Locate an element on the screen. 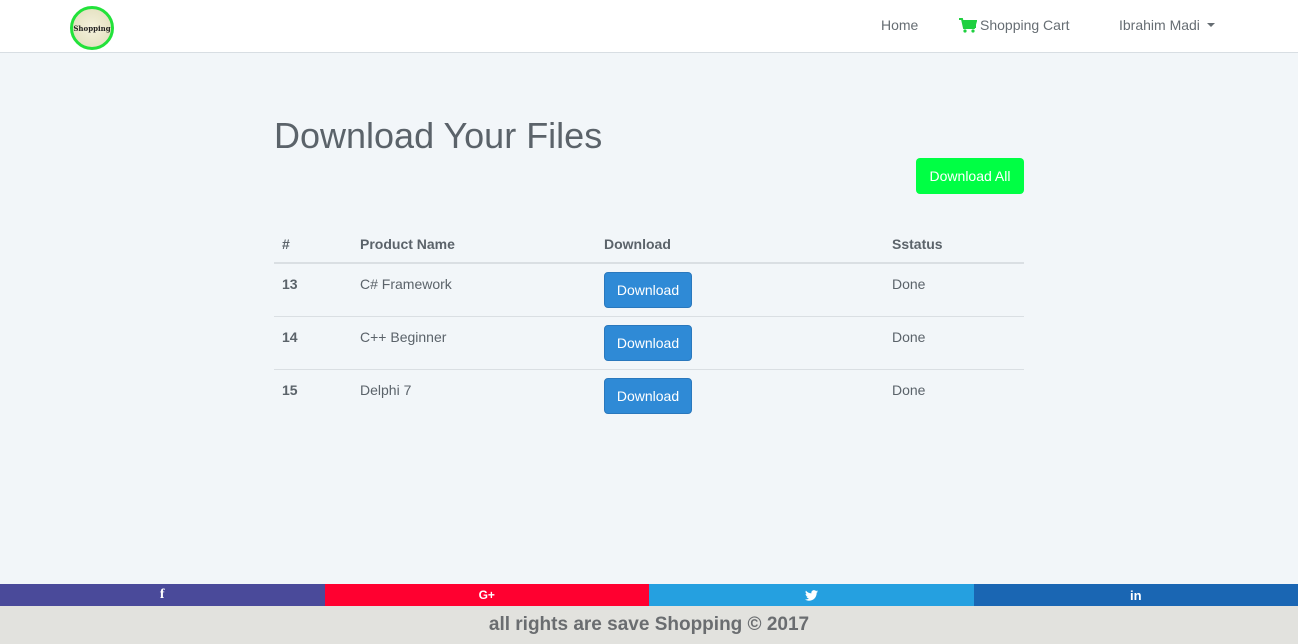  facebook-link: f is located at coordinates (162, 595).